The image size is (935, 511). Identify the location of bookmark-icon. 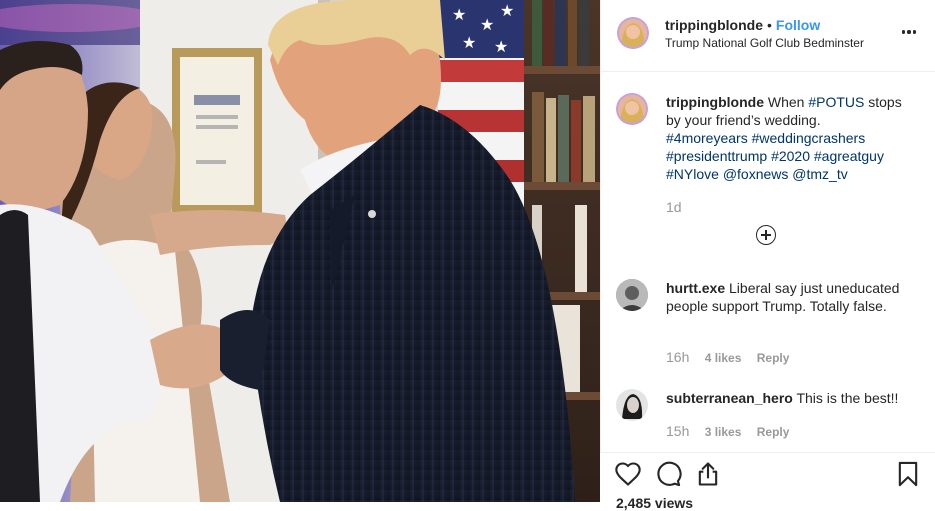
(908, 474).